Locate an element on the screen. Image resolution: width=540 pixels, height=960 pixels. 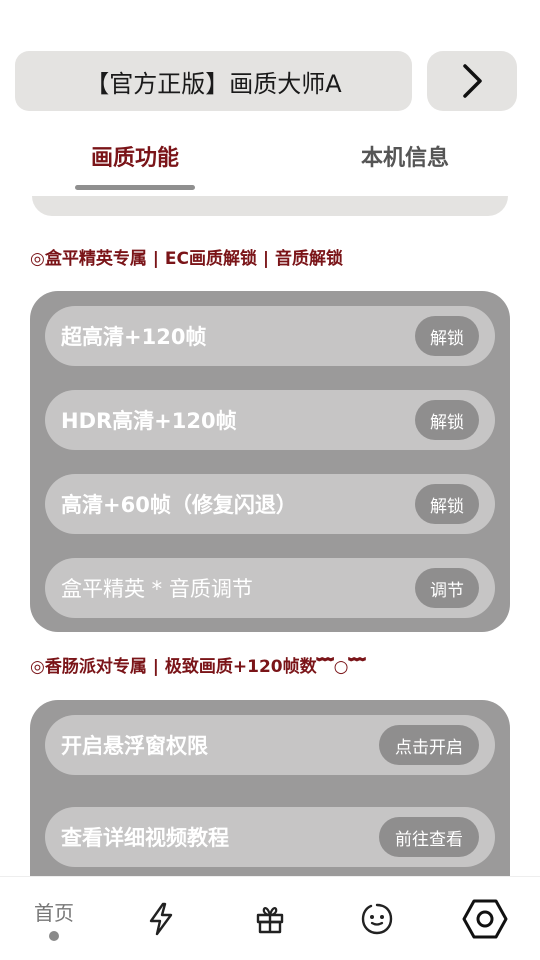
section-heading-sausage: ◎香肠派对专属 | 极致画质+120帧数﹌○﹌ is located at coordinates (198, 667).